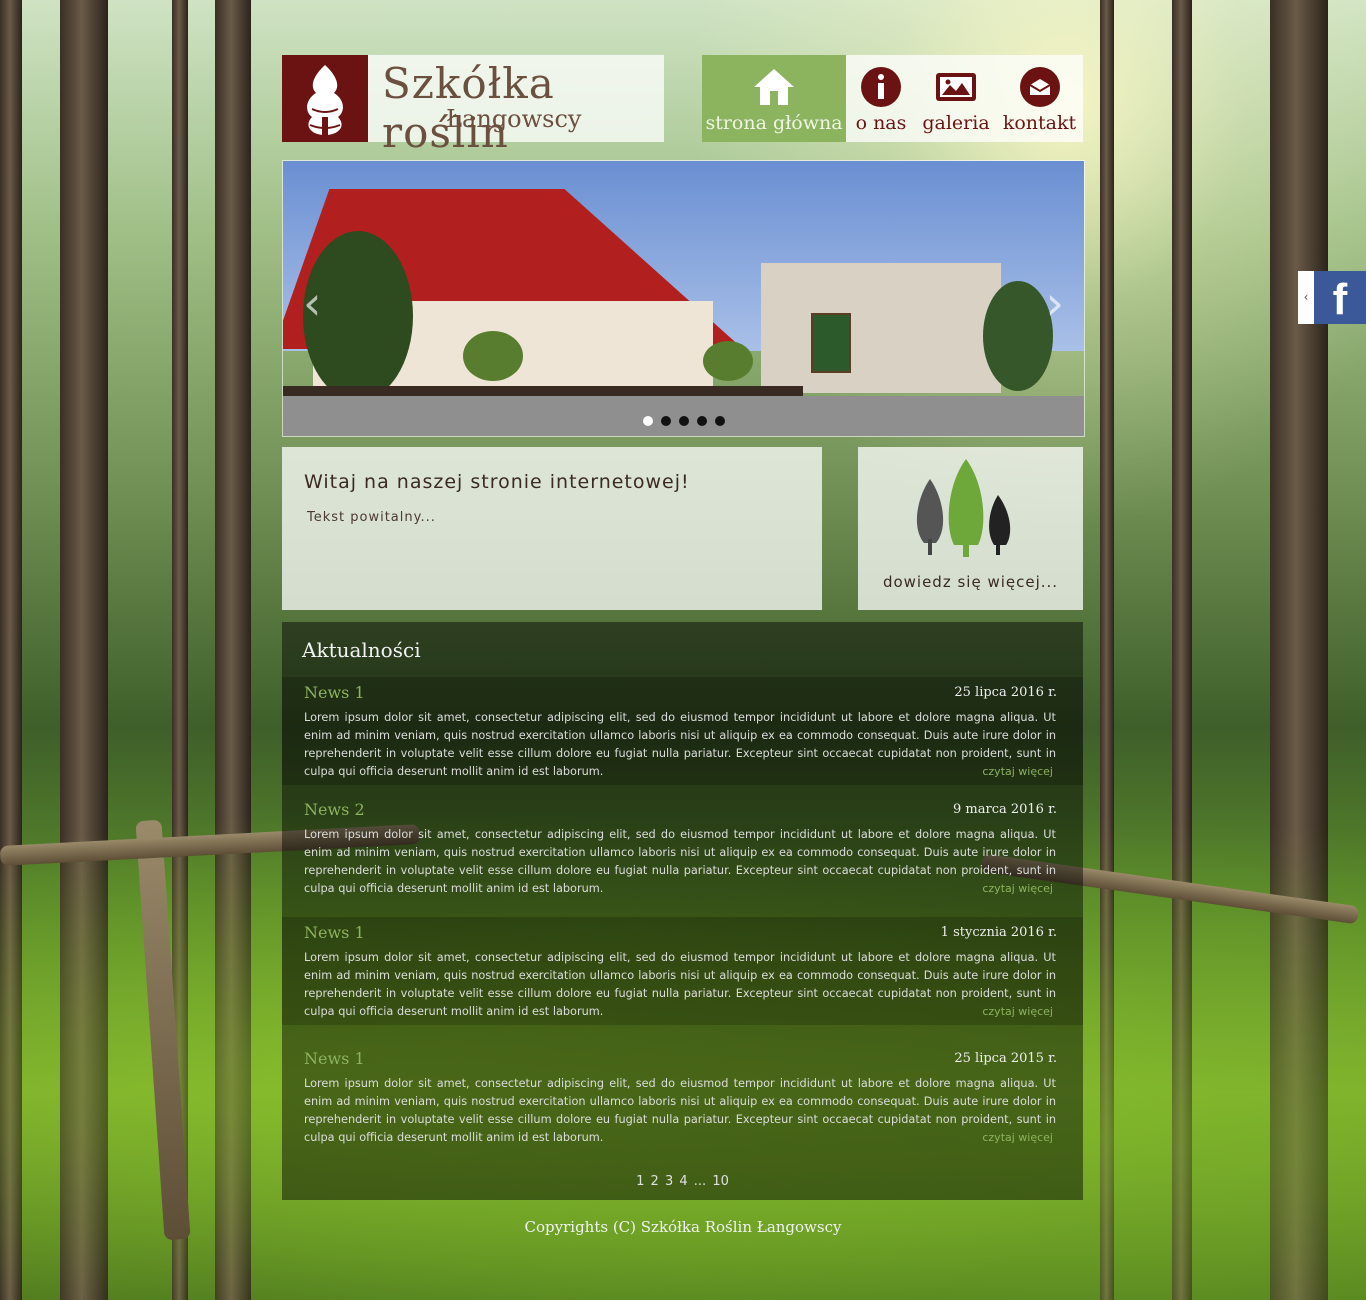 This screenshot has width=1366, height=1300. I want to click on contact-icon, so click(1040, 87).